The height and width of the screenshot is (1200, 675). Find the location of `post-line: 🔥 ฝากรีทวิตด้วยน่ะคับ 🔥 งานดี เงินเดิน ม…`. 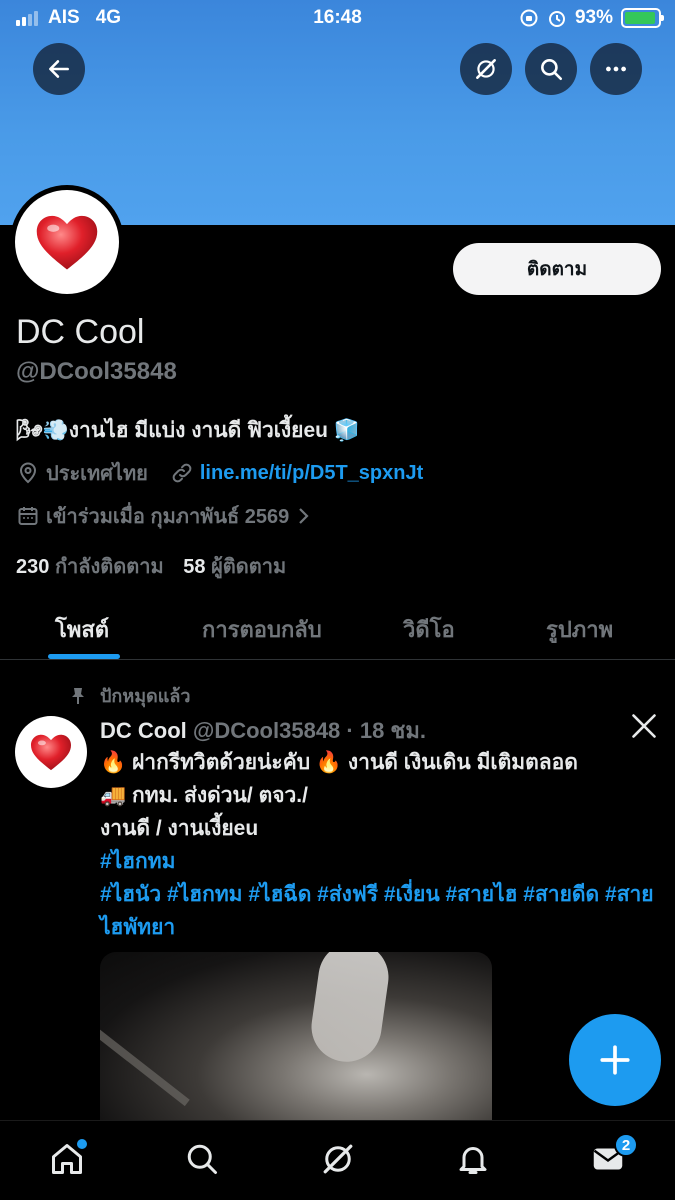

post-line: 🔥 ฝากรีทวิตด้วยน่ะคับ 🔥 งานดี เงินเดิน ม… is located at coordinates (339, 762).